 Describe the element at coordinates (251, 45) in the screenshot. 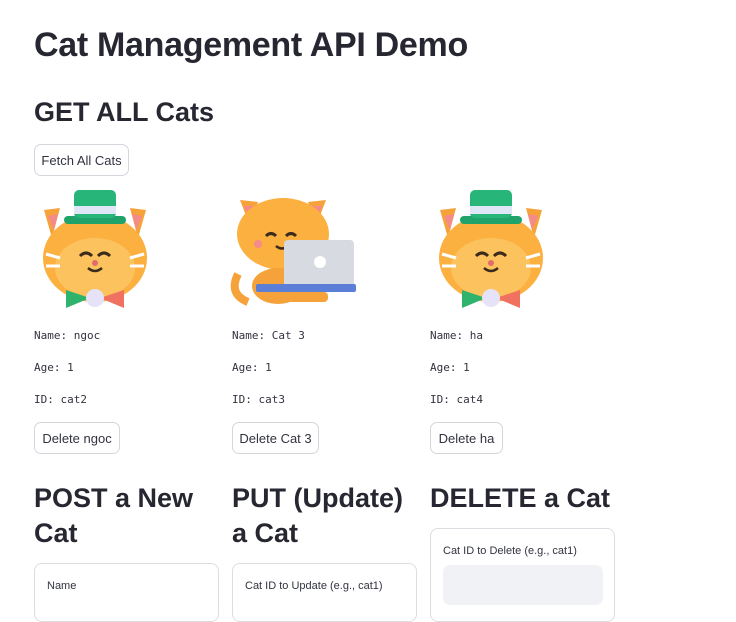

I see `page-title: Cat Management API Demo` at that location.